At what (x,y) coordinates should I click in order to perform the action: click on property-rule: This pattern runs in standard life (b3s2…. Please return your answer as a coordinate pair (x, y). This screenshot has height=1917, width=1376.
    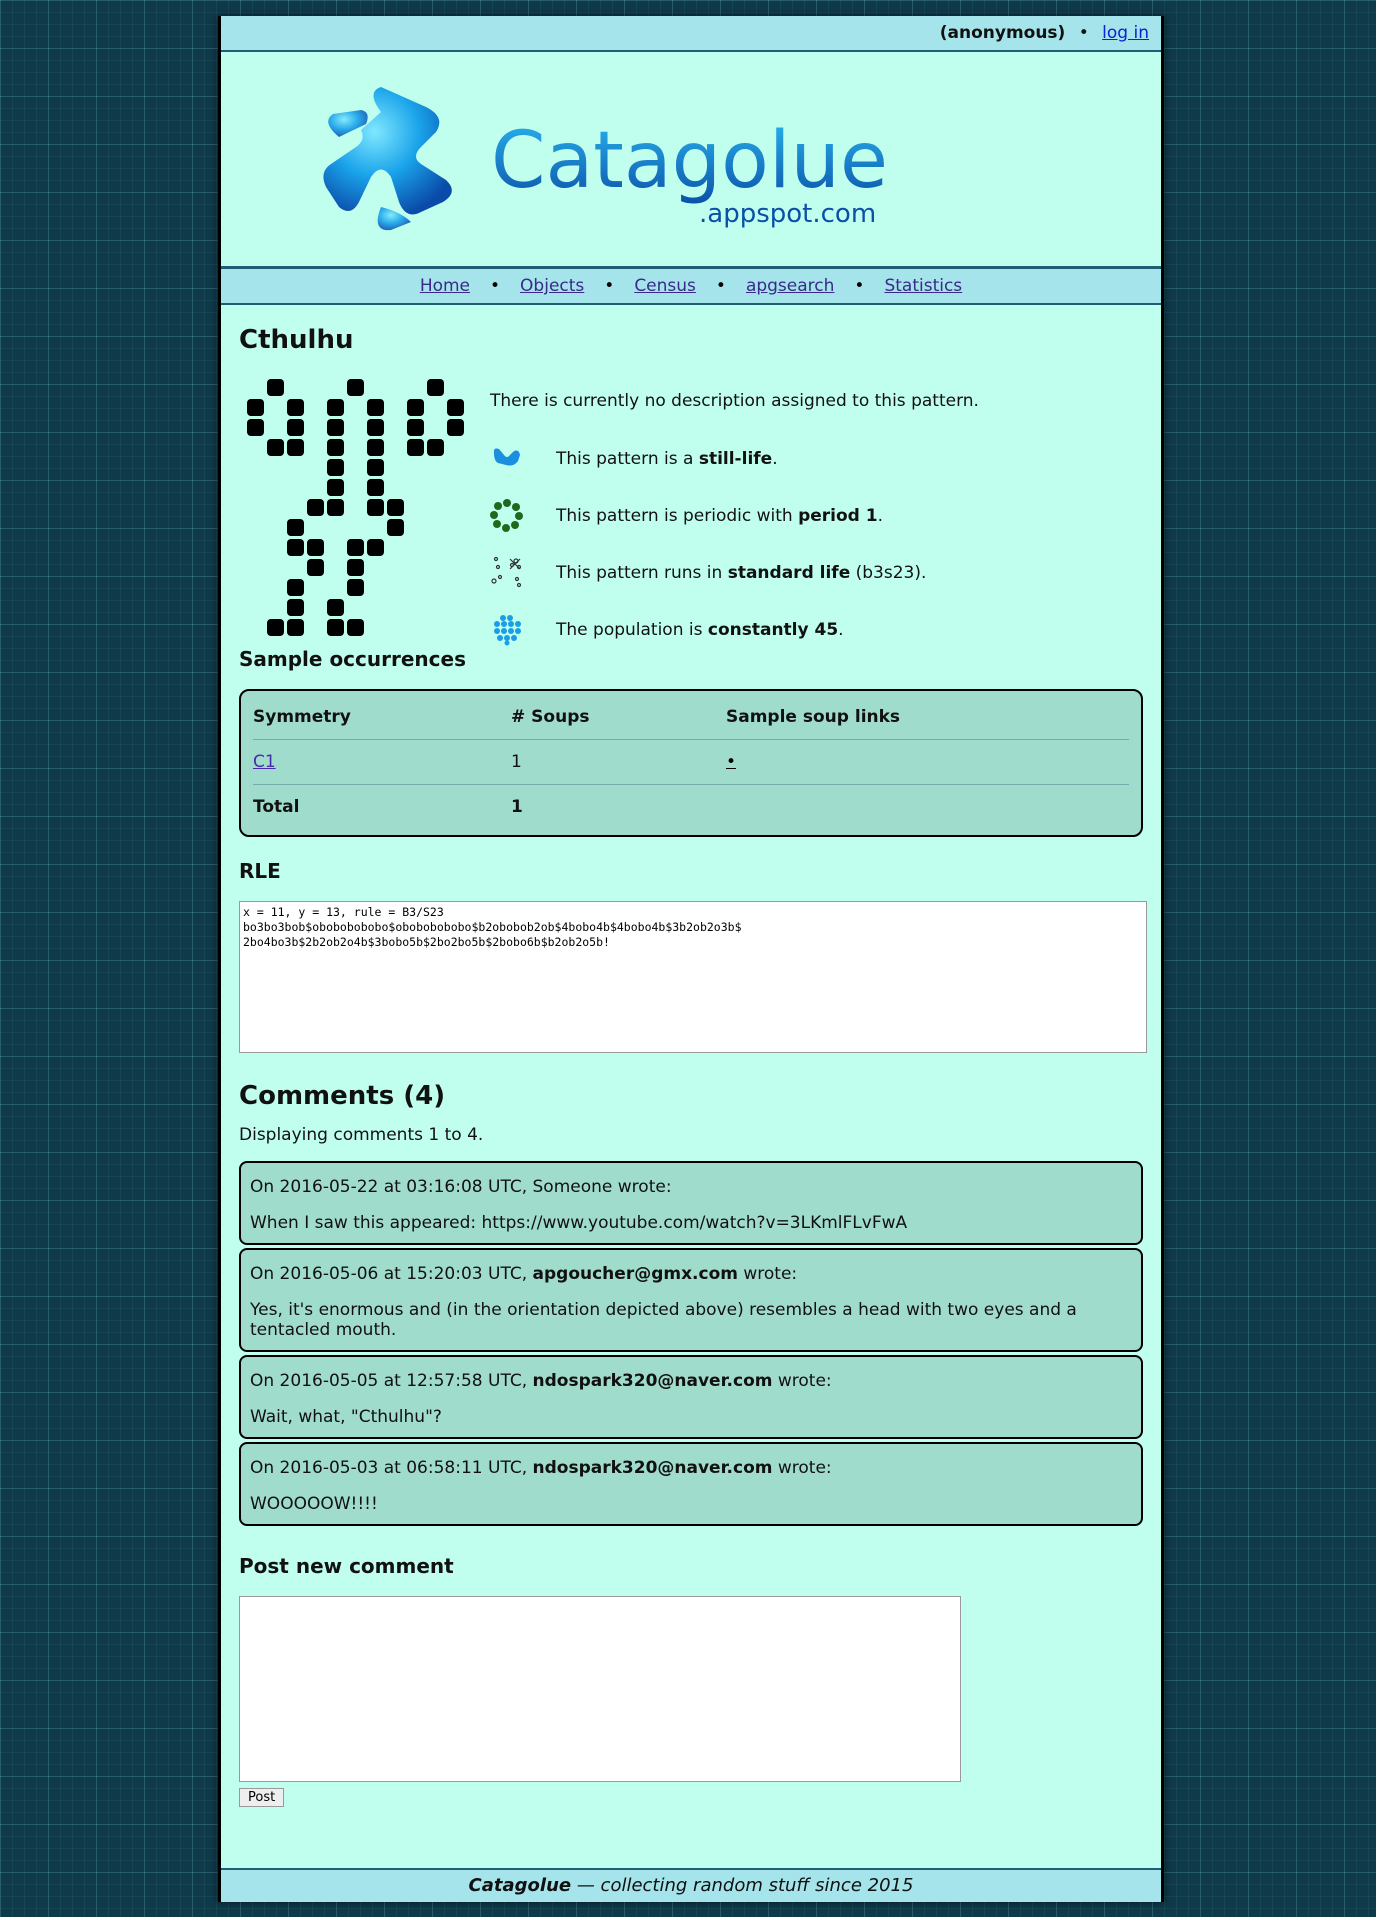
    Looking at the image, I should click on (820, 583).